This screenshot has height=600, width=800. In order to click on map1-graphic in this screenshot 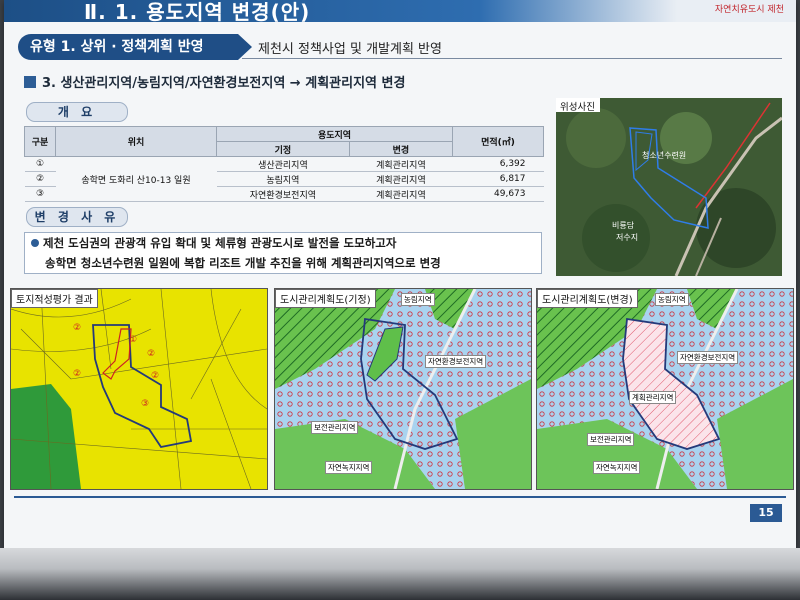, I will do `click(139, 389)`.